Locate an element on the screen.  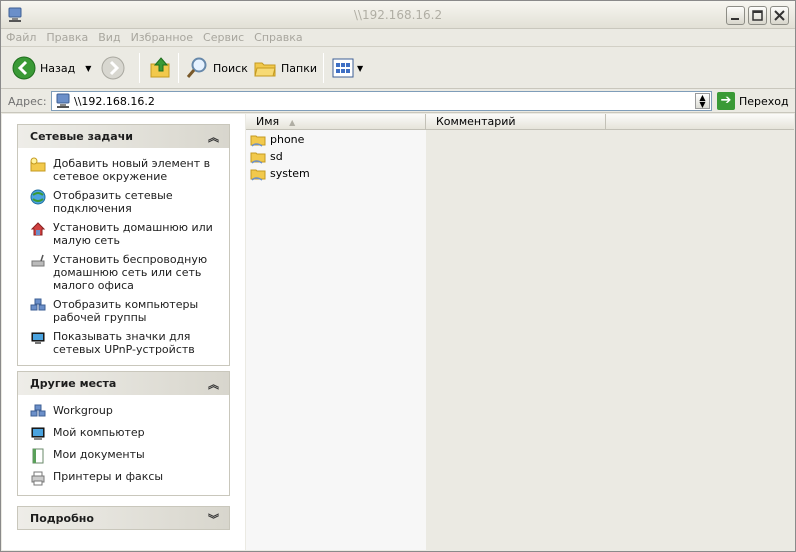
task-label: Отобразить сетевые подключения is located at coordinates (113, 202).